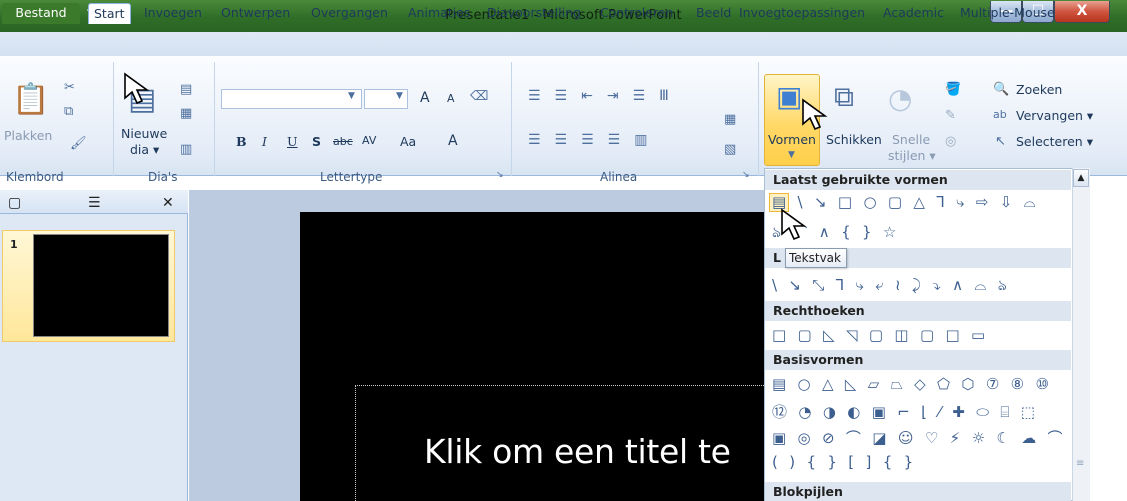 This screenshot has height=501, width=1127. What do you see at coordinates (1039, 89) in the screenshot?
I see `find-button: Zoeken` at bounding box center [1039, 89].